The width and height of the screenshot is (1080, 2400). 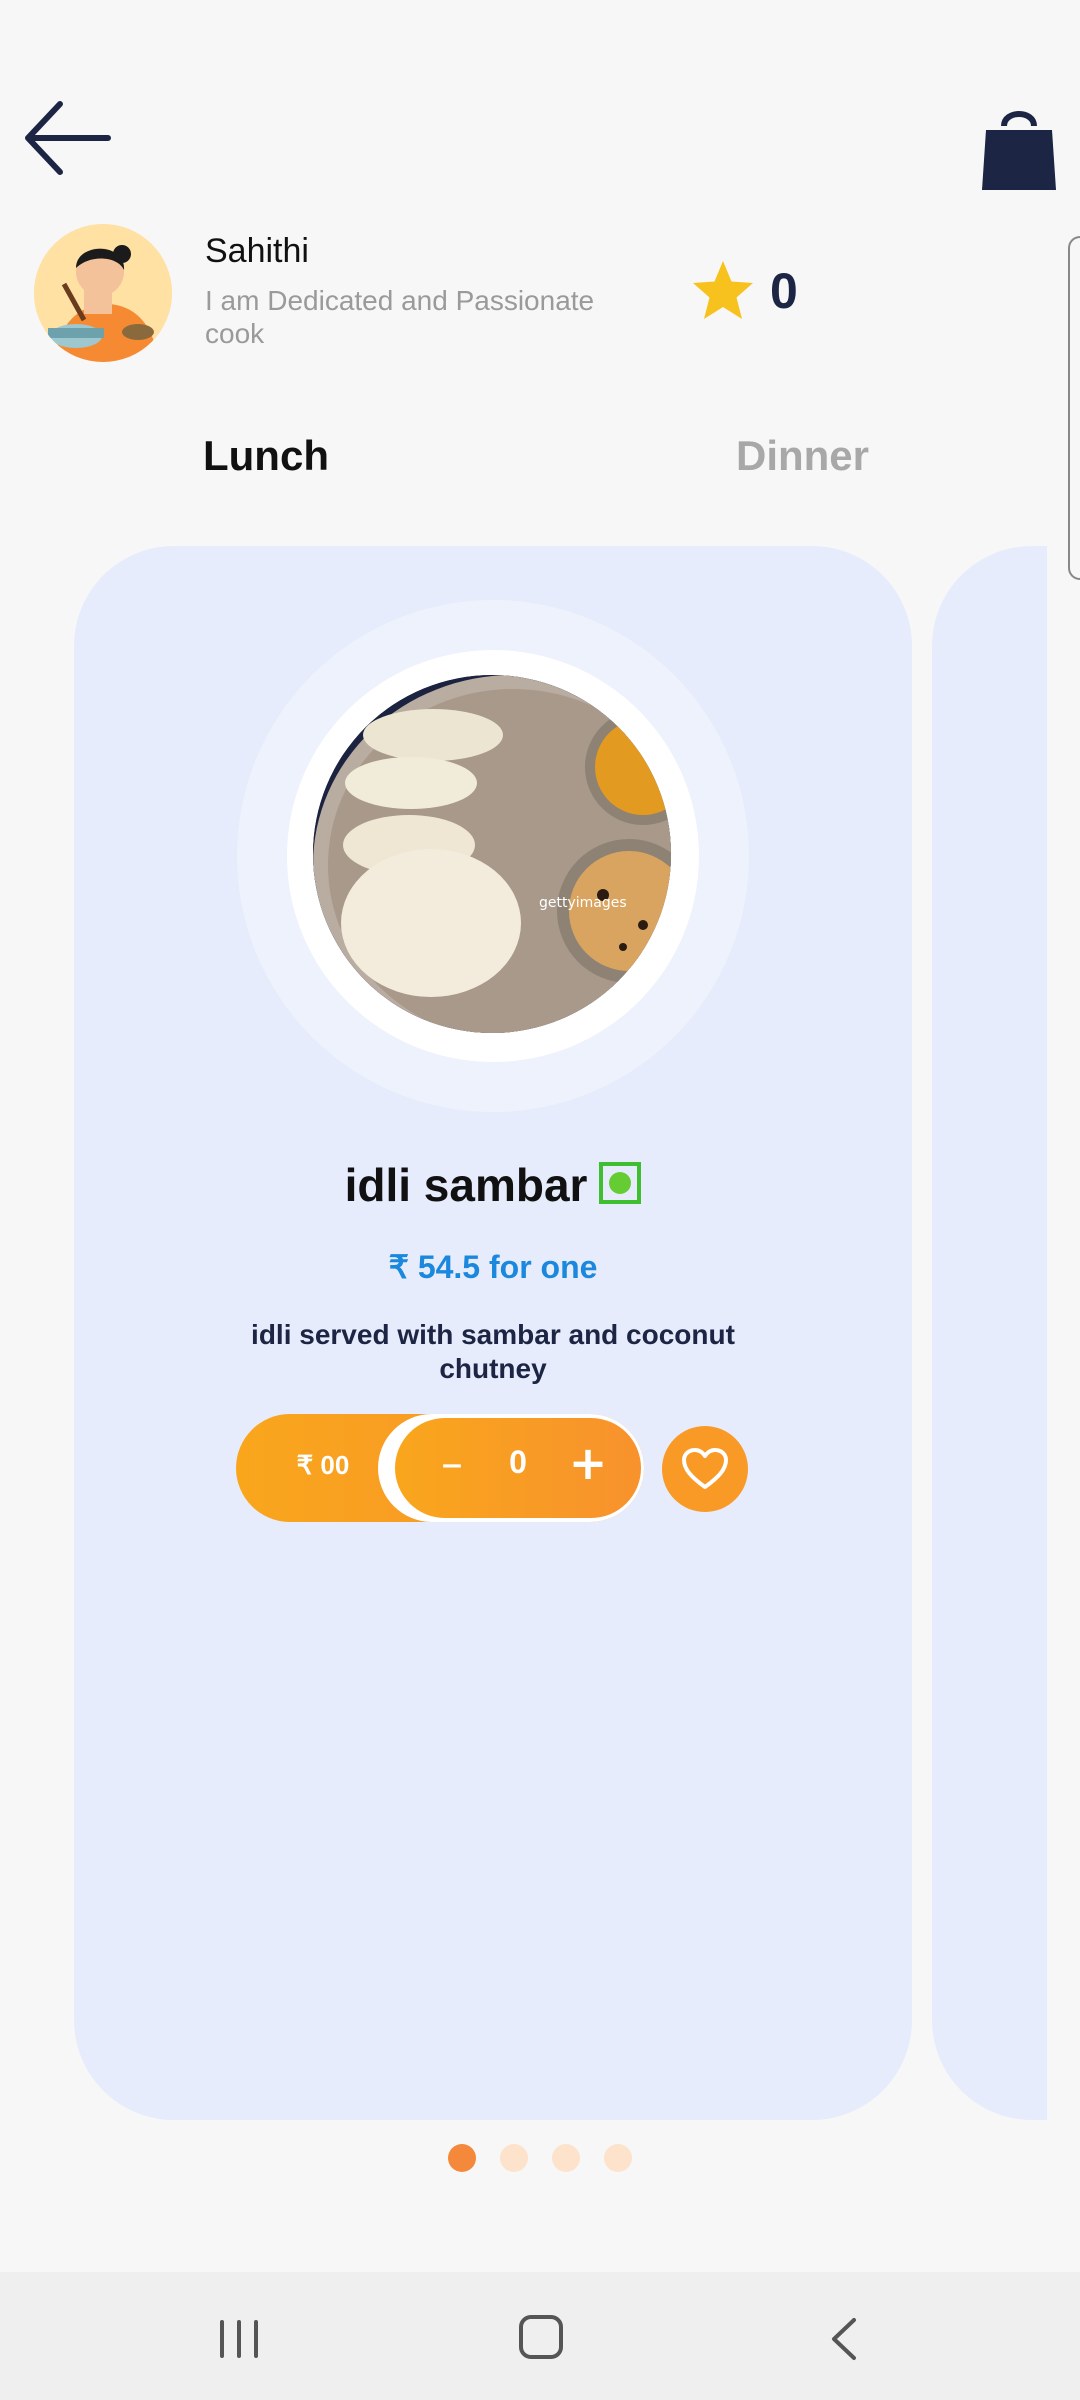 What do you see at coordinates (257, 251) in the screenshot?
I see `cook-name: Sahithi` at bounding box center [257, 251].